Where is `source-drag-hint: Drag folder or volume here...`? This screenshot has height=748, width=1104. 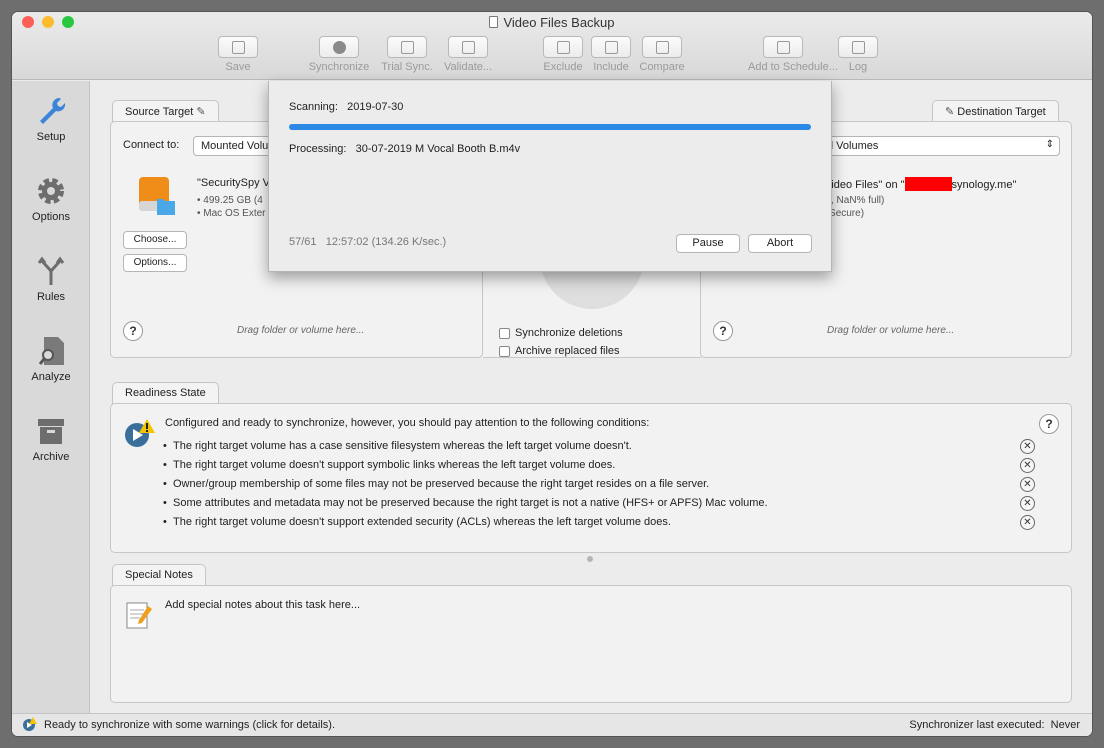
source-drag-hint: Drag folder or volume here... is located at coordinates (301, 330).